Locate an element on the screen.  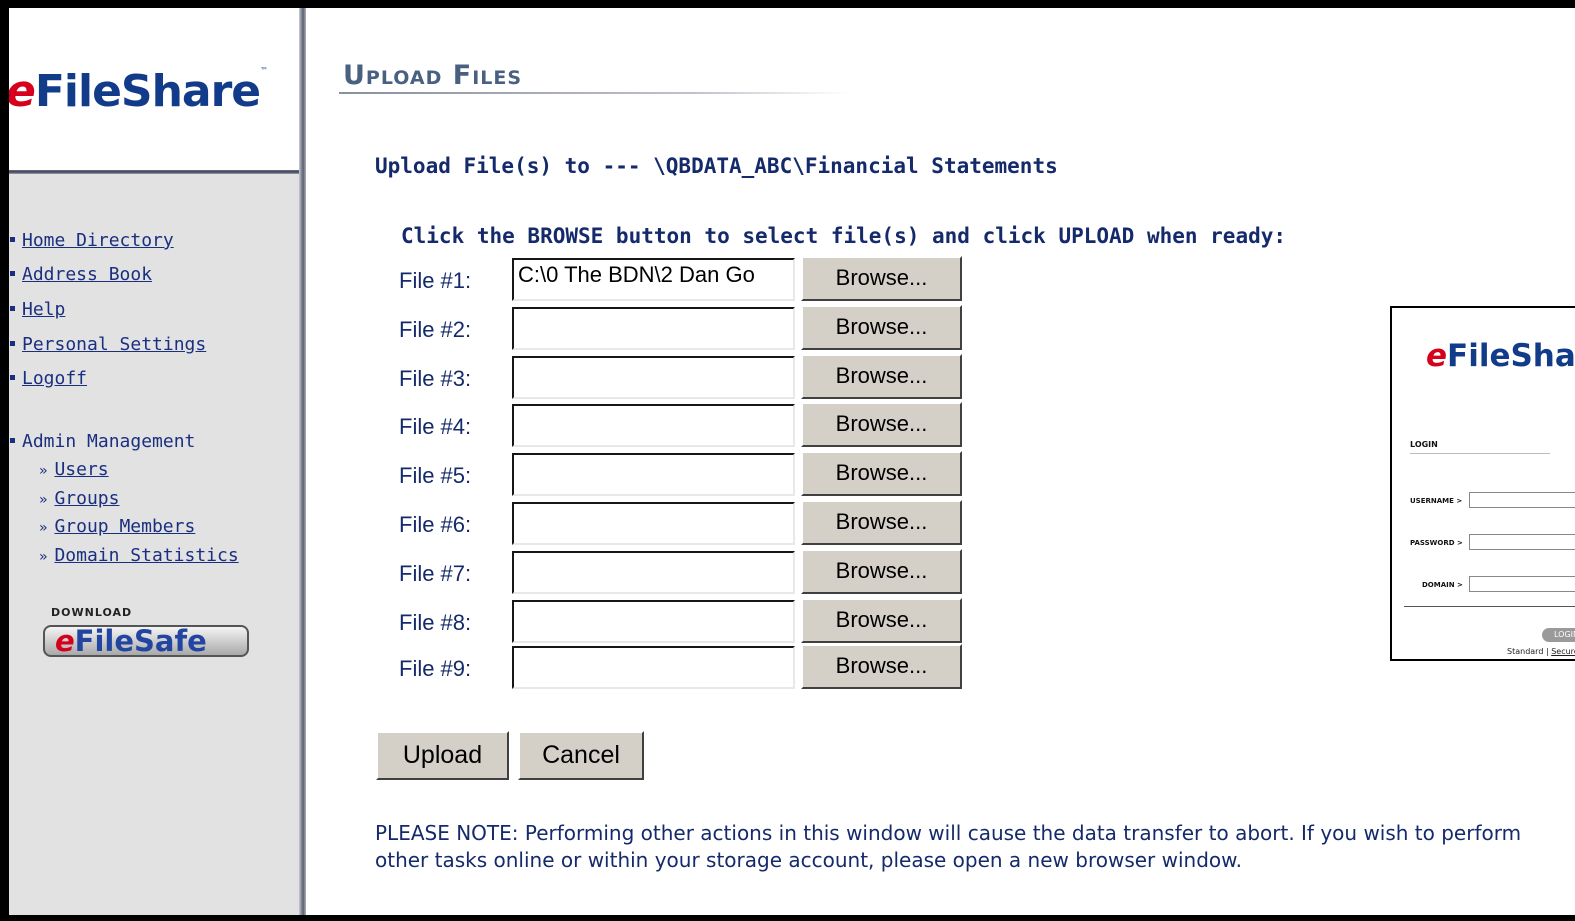
admin-management-label: Admin Management is located at coordinates (109, 441).